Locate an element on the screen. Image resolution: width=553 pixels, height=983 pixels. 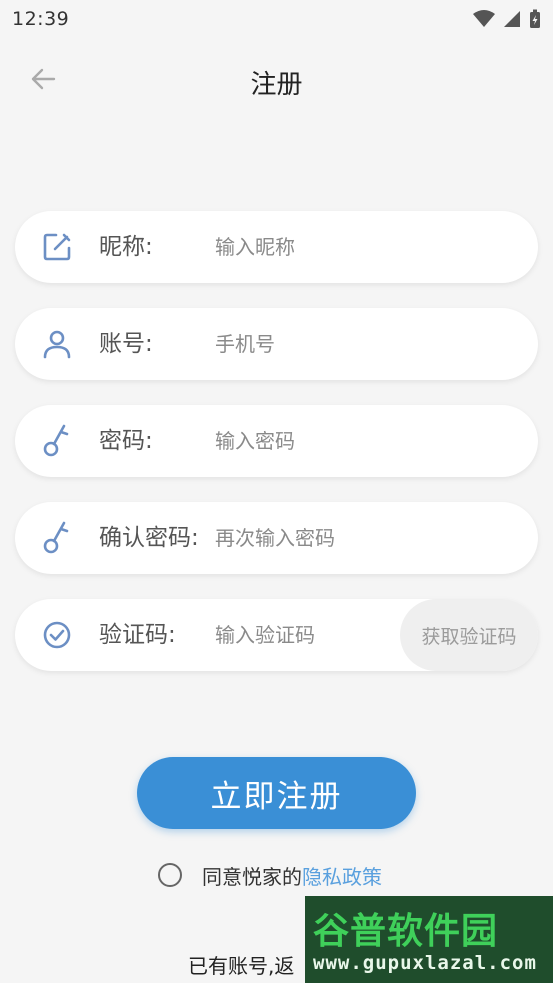
account-field: 账号: is located at coordinates (276, 344).